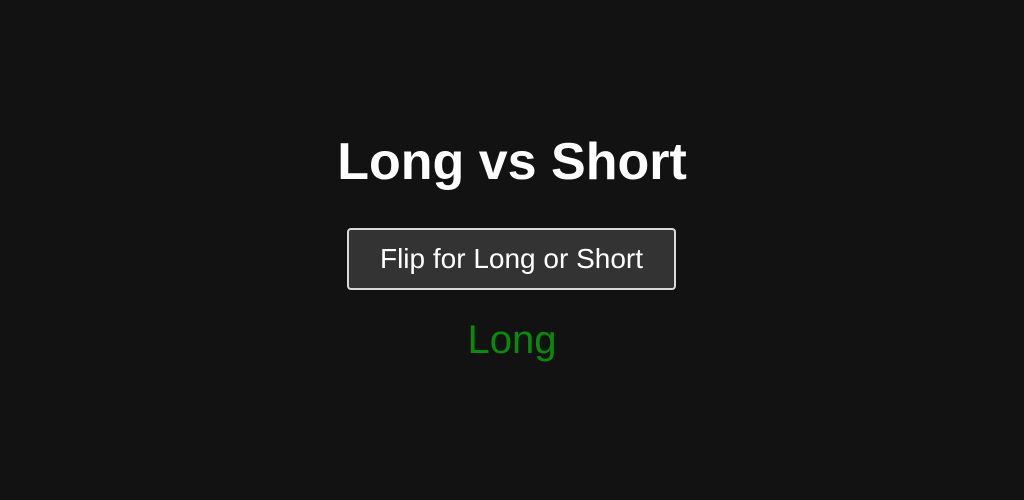  What do you see at coordinates (512, 340) in the screenshot?
I see `result-text: Long` at bounding box center [512, 340].